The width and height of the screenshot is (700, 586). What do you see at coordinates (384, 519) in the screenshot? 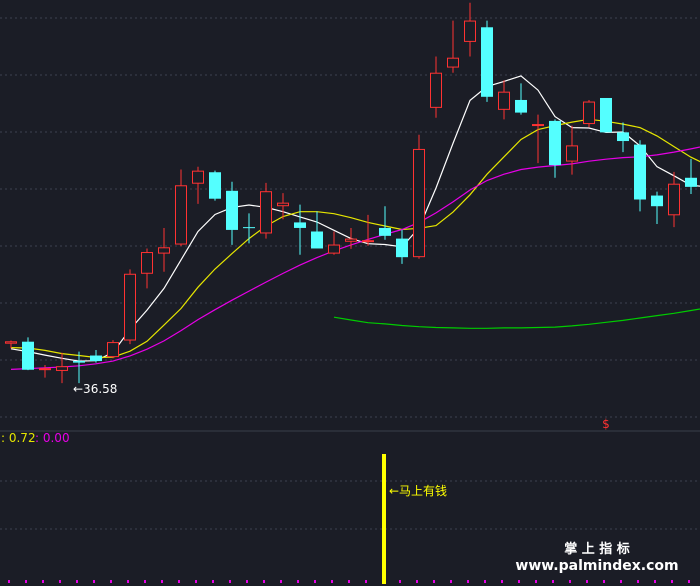
I see `signal-bar` at bounding box center [384, 519].